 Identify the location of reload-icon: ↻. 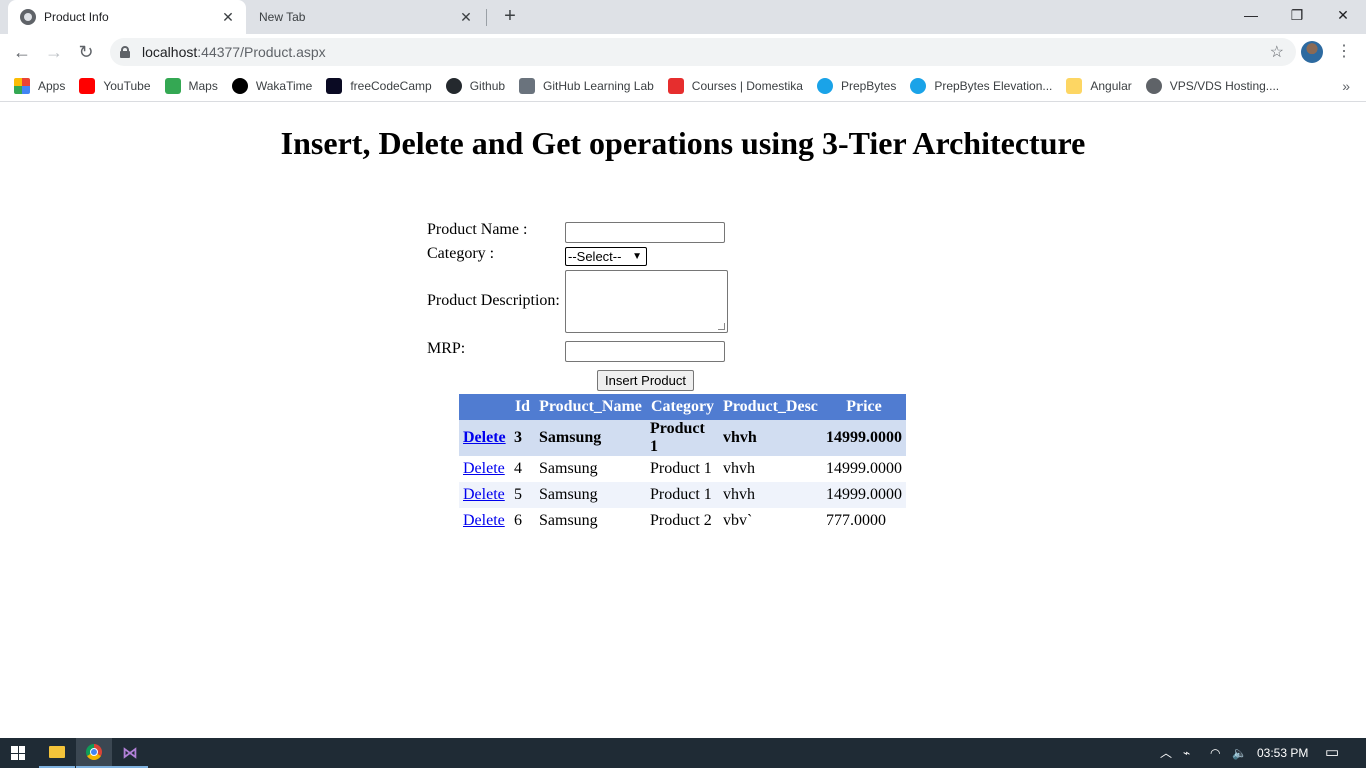
(86, 52).